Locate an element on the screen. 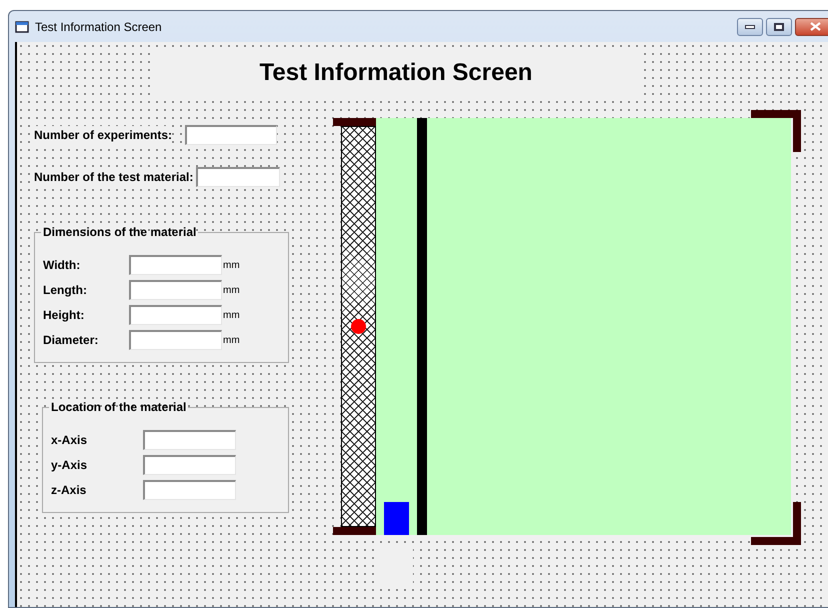 Image resolution: width=828 pixels, height=608 pixels. maximize-icon is located at coordinates (779, 26).